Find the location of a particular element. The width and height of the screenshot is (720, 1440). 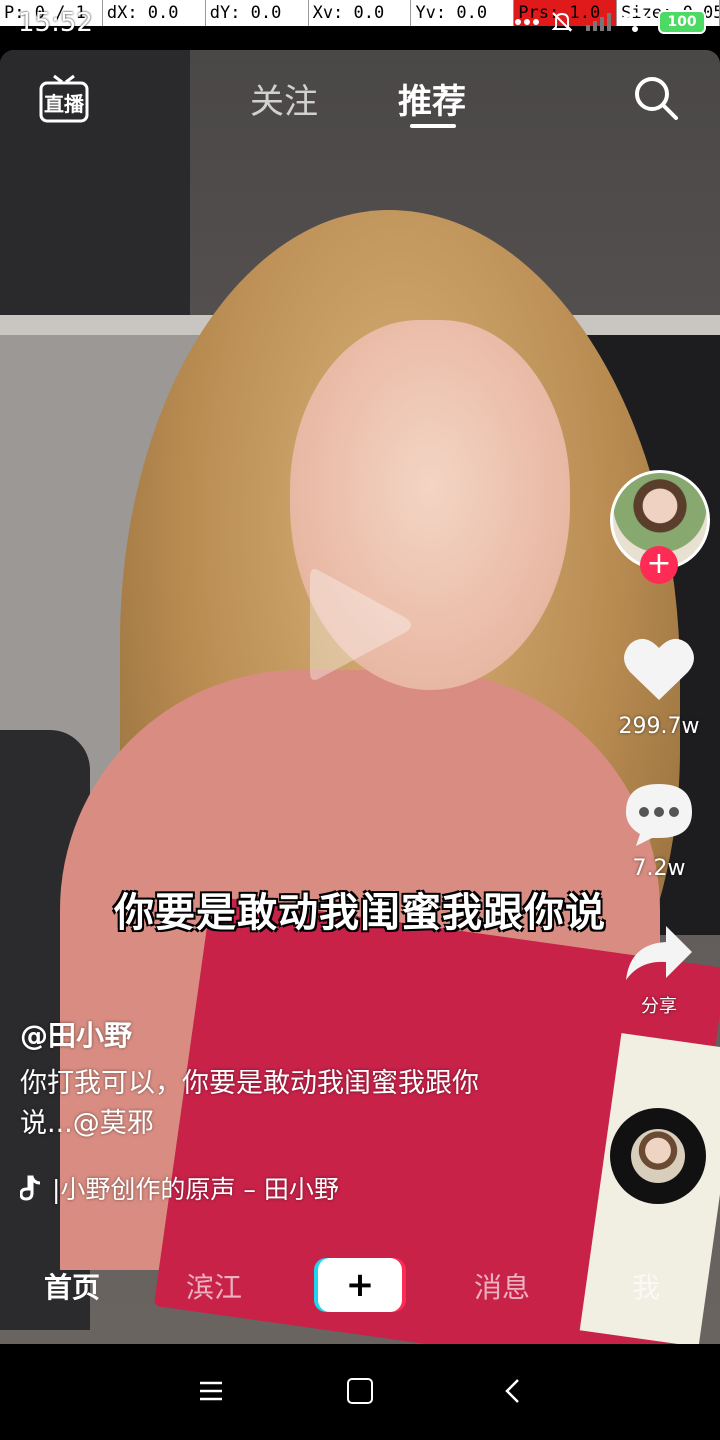

top-navigation: 直播 关注 推荐 is located at coordinates (360, 101).